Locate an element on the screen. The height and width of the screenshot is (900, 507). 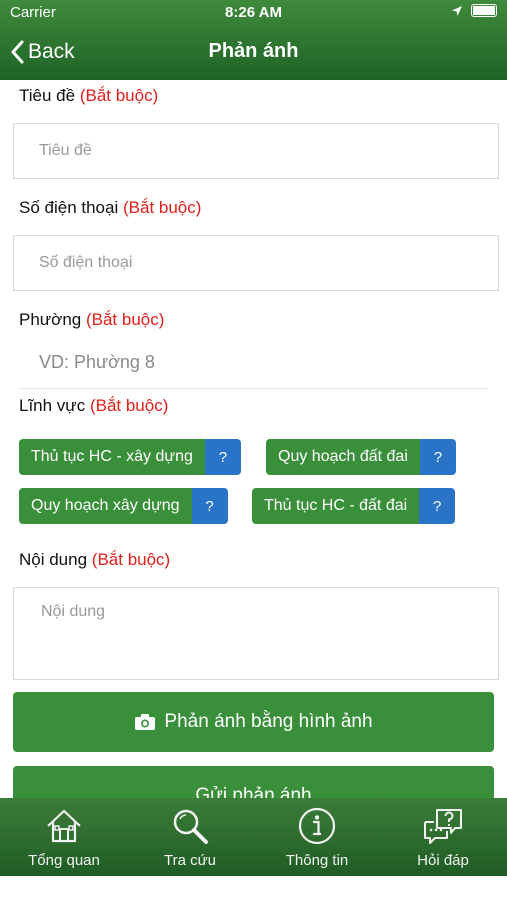
camera-icon is located at coordinates (145, 722).